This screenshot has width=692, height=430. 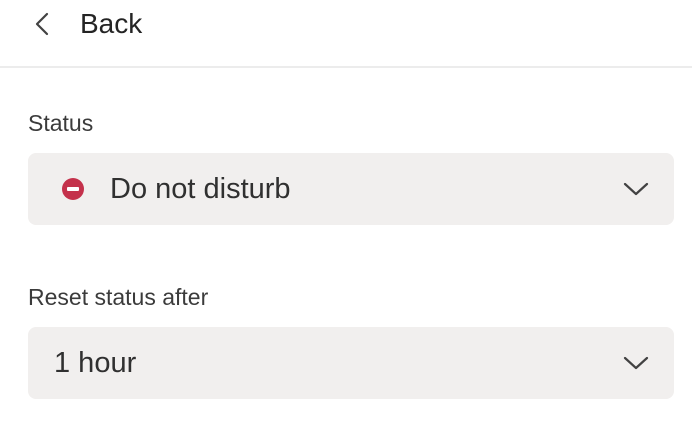 I want to click on chevron-left-icon, so click(x=42, y=24).